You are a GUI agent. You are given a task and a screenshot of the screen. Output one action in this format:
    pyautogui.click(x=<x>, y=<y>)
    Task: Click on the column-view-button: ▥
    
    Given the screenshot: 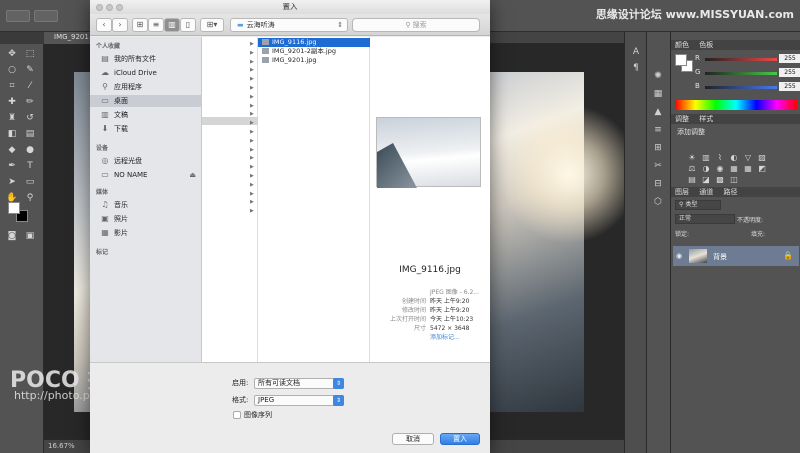 What is the action you would take?
    pyautogui.click(x=172, y=25)
    